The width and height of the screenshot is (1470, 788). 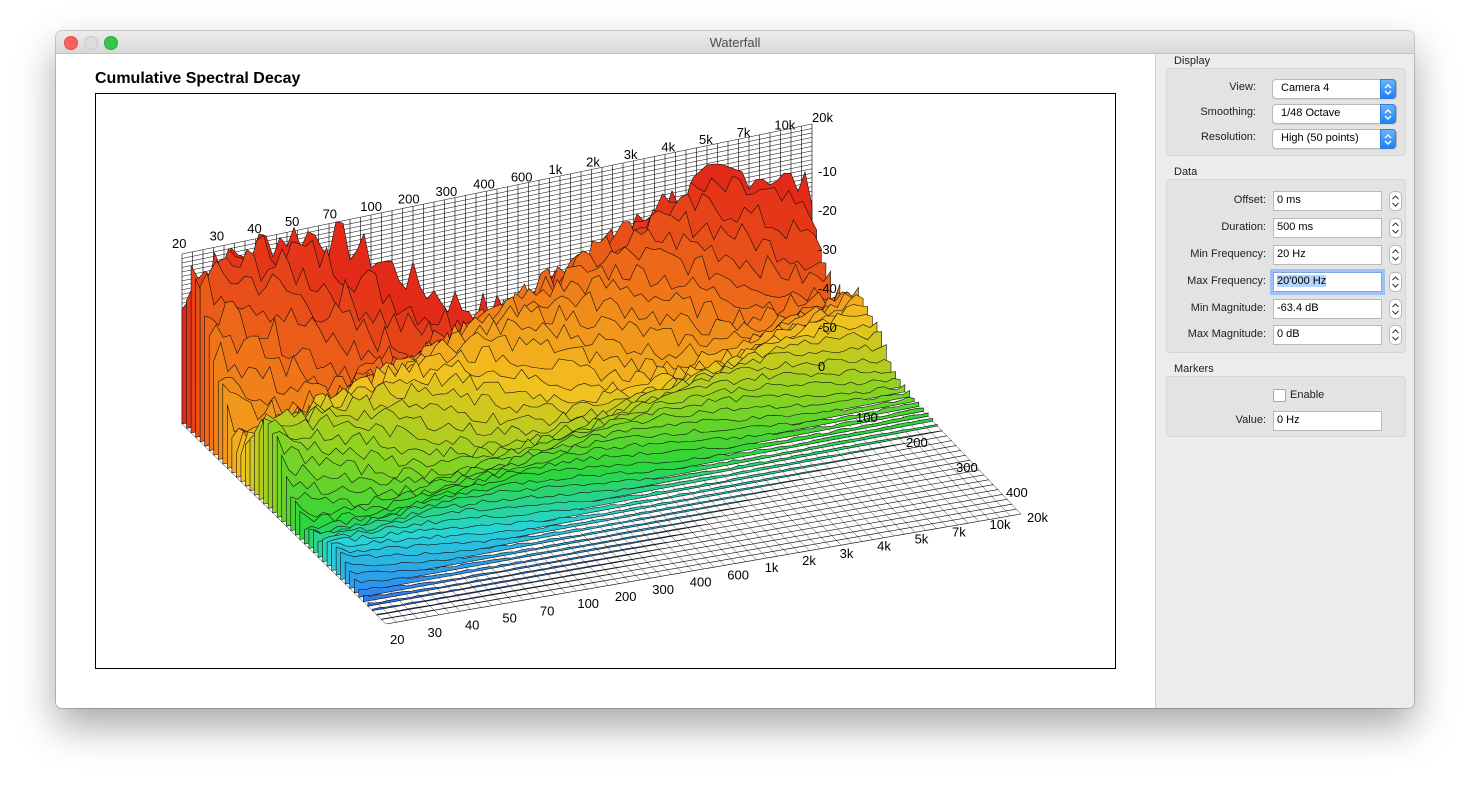 What do you see at coordinates (1395, 201) in the screenshot?
I see `offset-stepper` at bounding box center [1395, 201].